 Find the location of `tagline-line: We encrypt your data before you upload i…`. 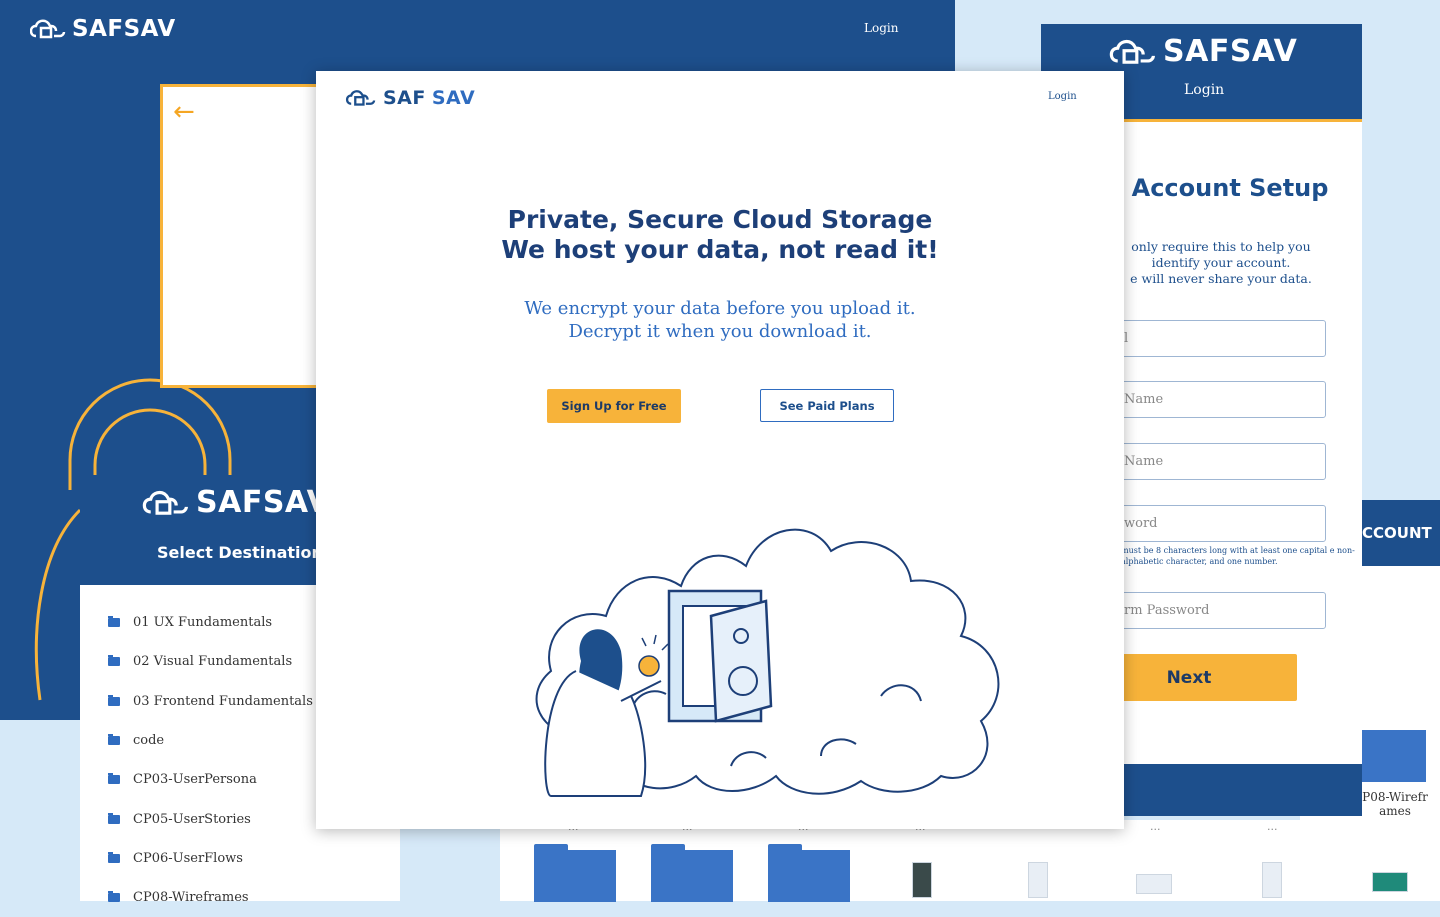

tagline-line: We encrypt your data before you upload i… is located at coordinates (720, 308).